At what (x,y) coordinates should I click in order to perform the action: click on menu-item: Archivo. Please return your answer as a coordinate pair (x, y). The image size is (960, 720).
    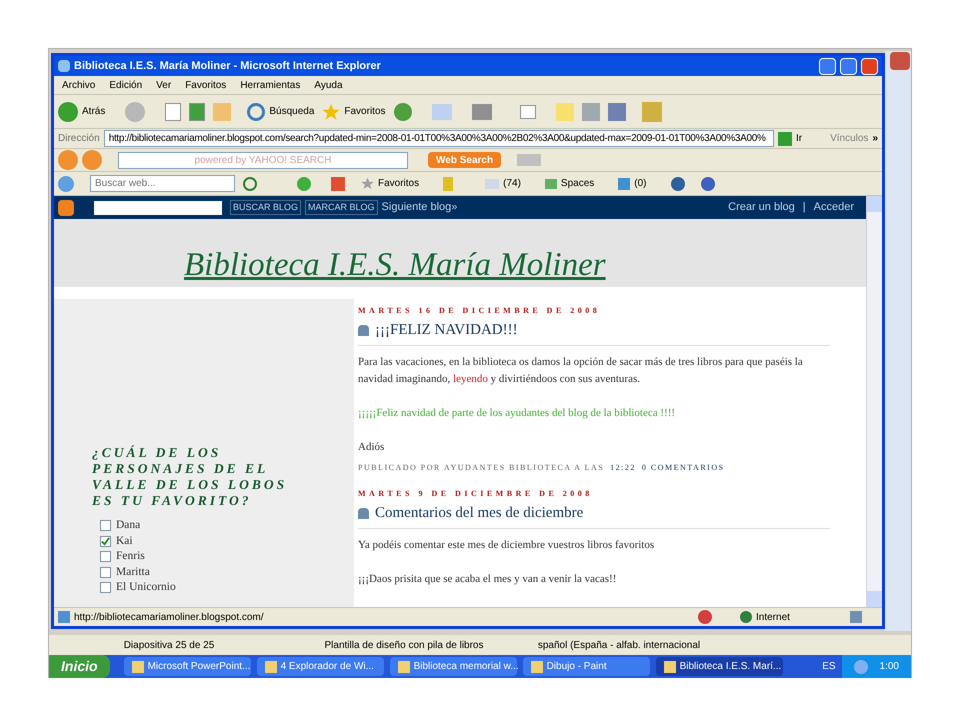
    Looking at the image, I should click on (79, 85).